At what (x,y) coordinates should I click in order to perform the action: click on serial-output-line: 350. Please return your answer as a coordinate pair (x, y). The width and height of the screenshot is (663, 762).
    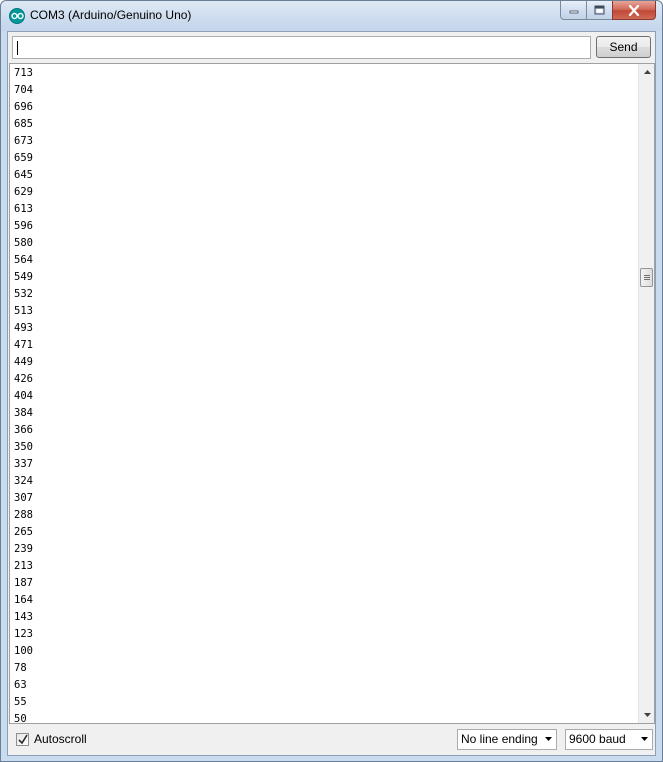
    Looking at the image, I should click on (23, 447).